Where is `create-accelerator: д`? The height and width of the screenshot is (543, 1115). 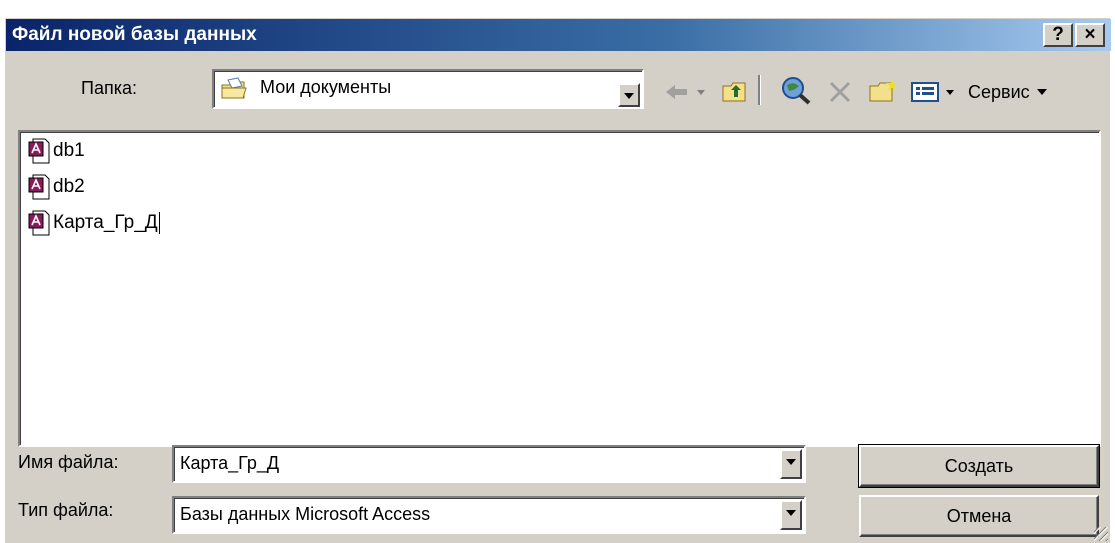
create-accelerator: д is located at coordinates (980, 466).